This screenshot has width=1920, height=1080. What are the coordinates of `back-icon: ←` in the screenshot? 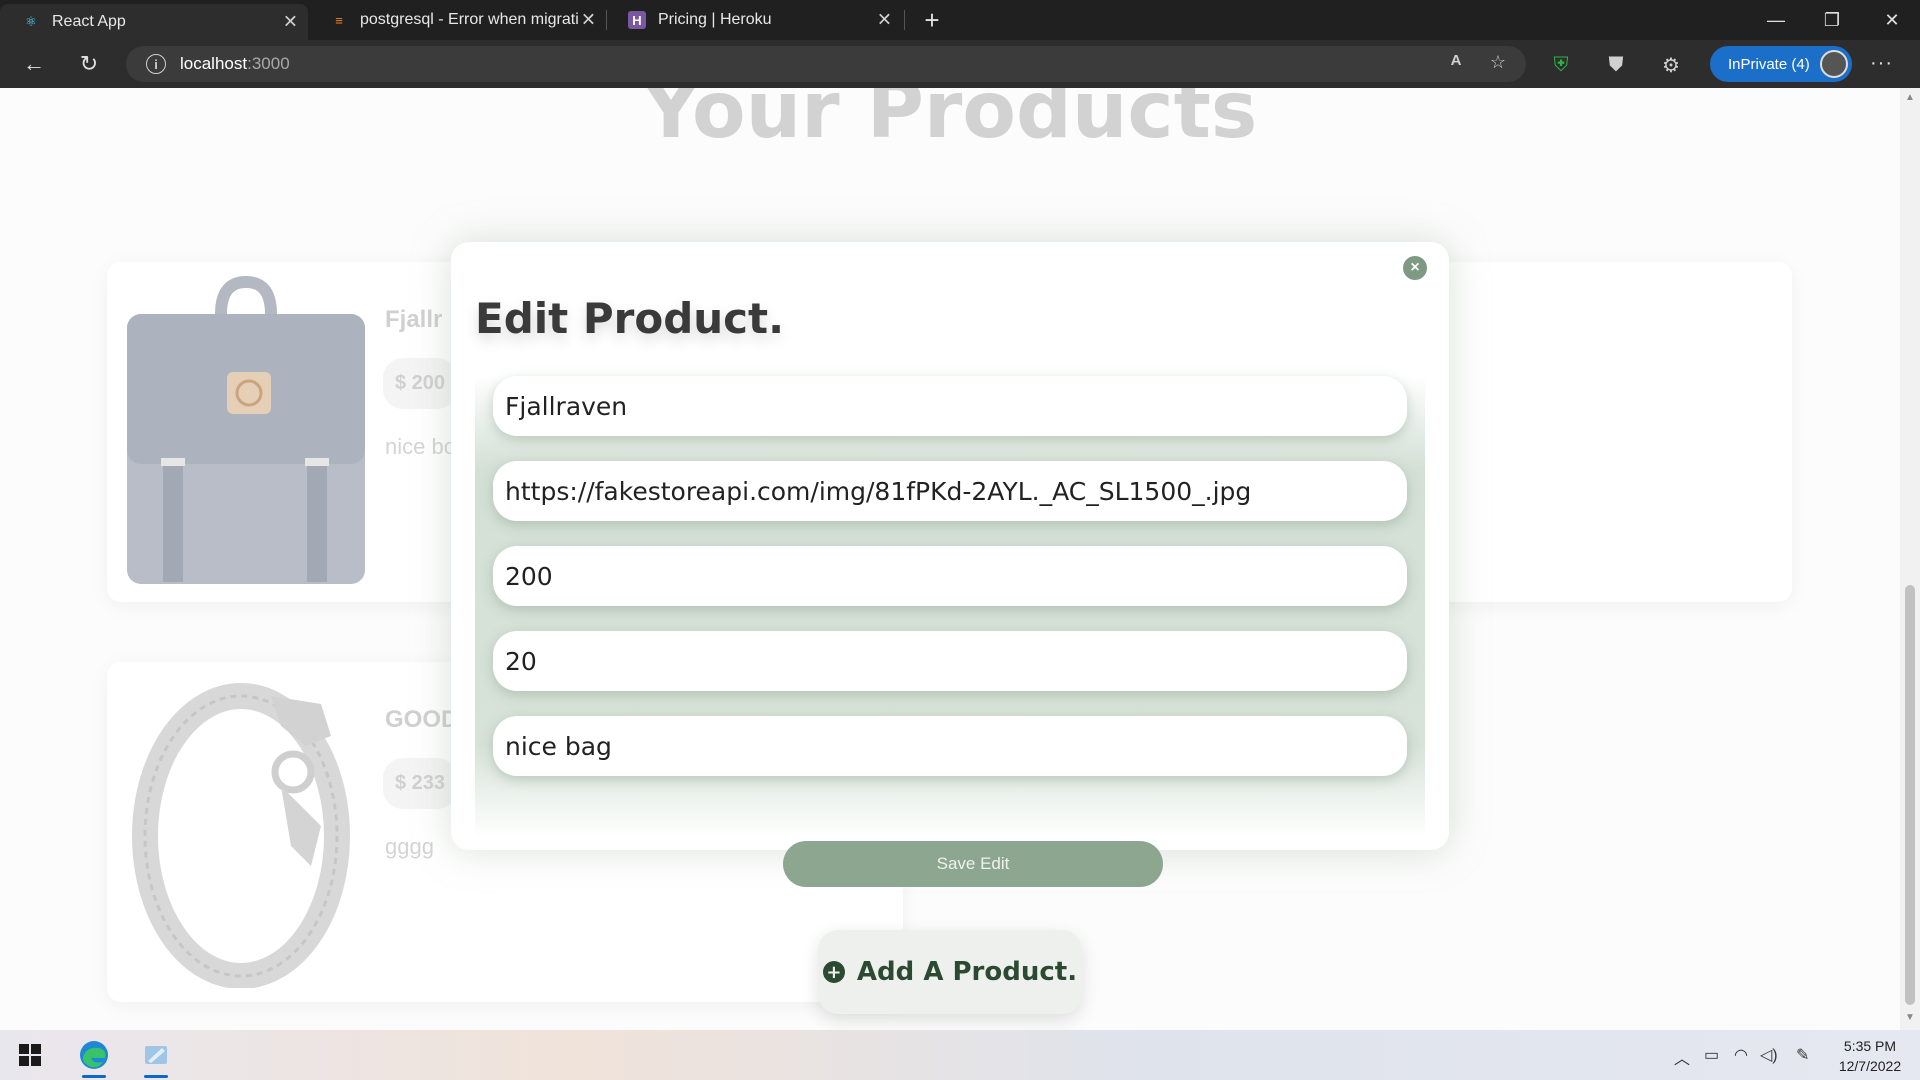 It's located at (34, 64).